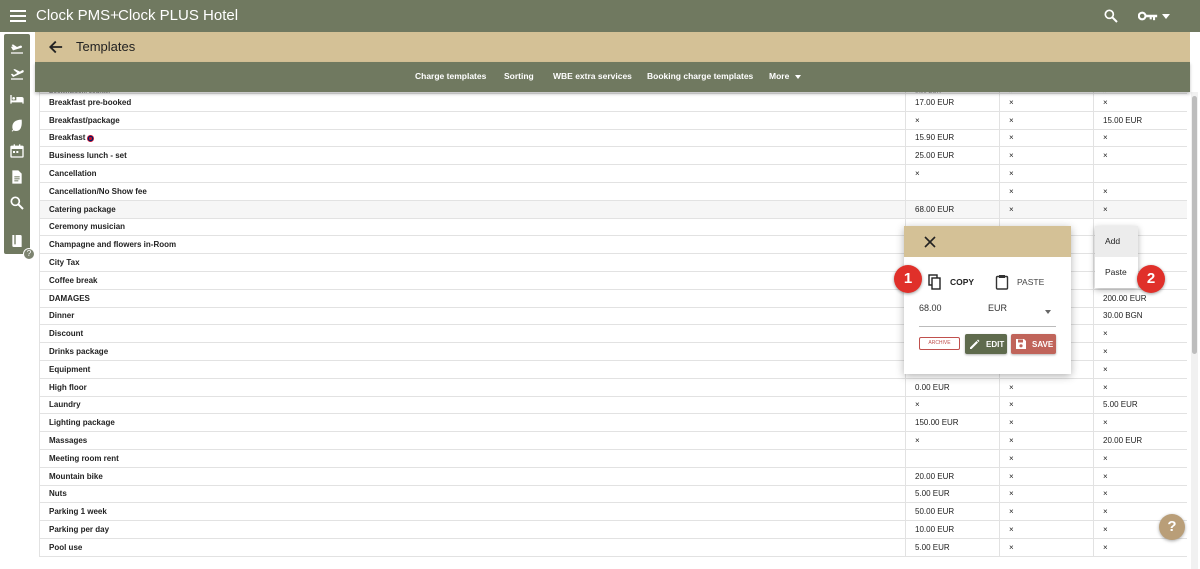 This screenshot has width=1200, height=569. I want to click on copy-button: COPY, so click(951, 282).